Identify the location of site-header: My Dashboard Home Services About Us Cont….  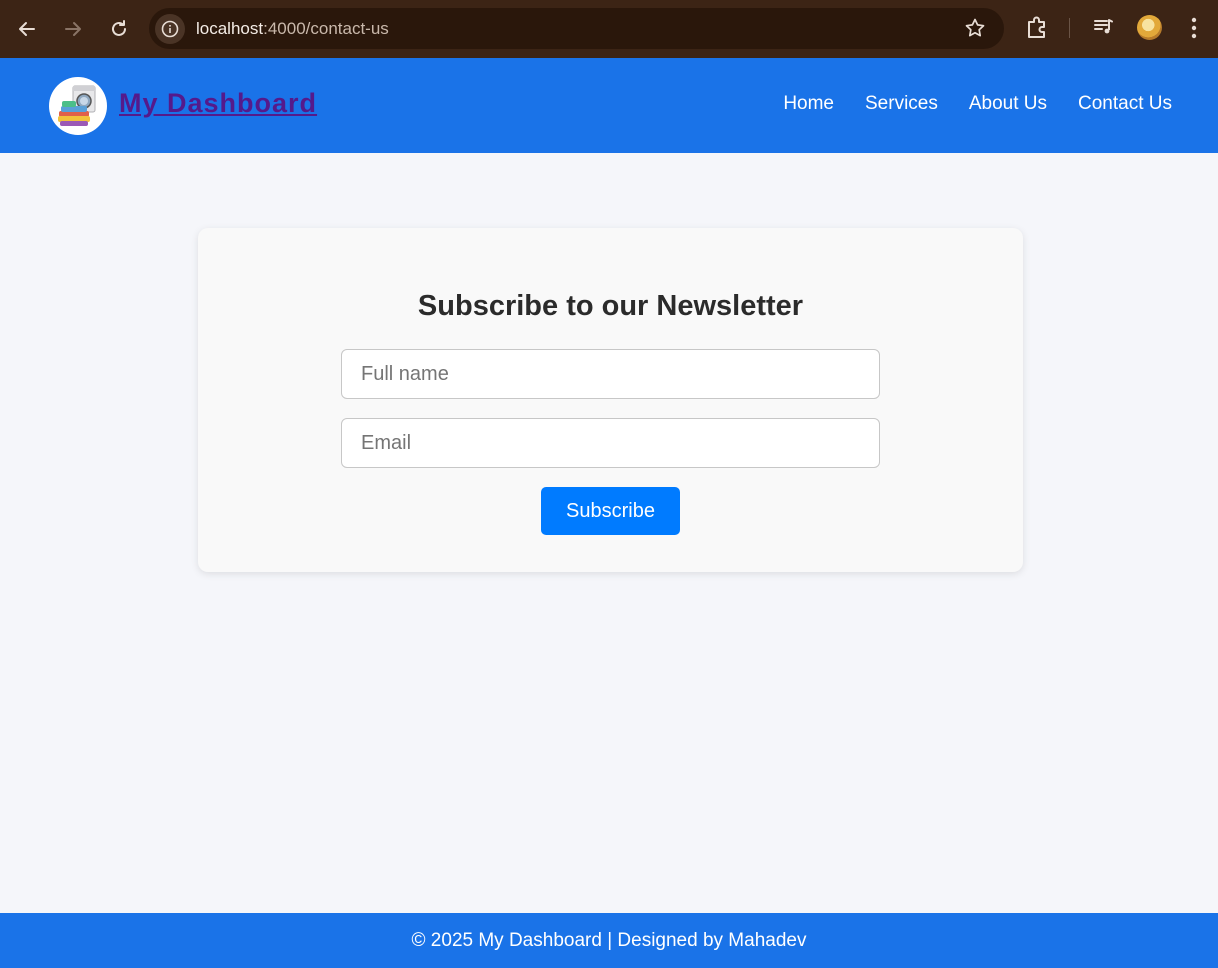
(609, 105).